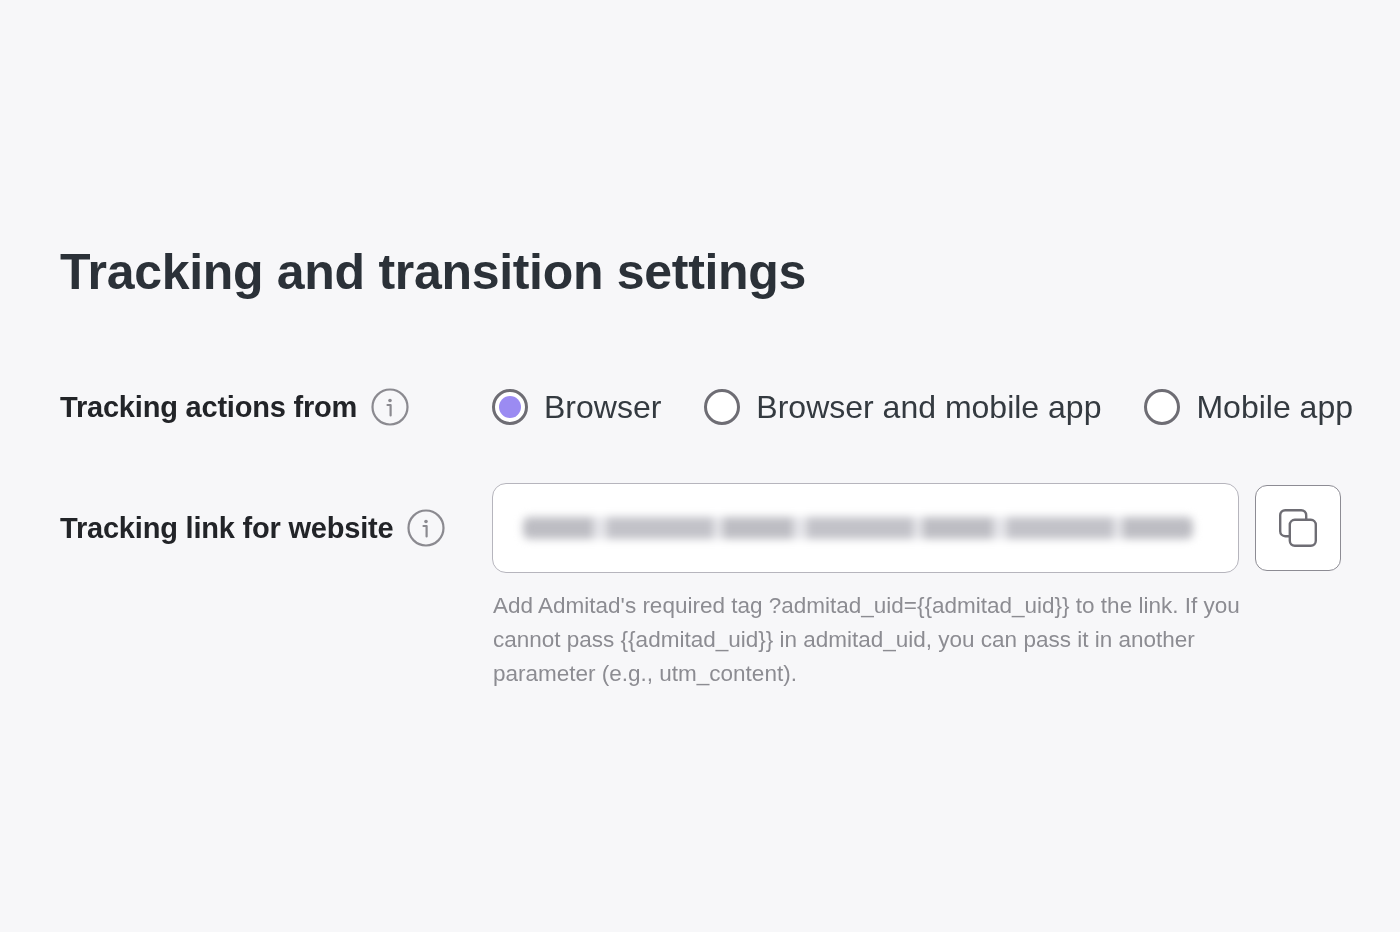  I want to click on hint-text: Add Admitad's required tag ?admitad_uid={{admitad_uid}} to the link. If you cannot pass {{admitad_uid}} in admitad_uid, you can pass it in another parameter (e.g., utm_content)., so click(867, 640).